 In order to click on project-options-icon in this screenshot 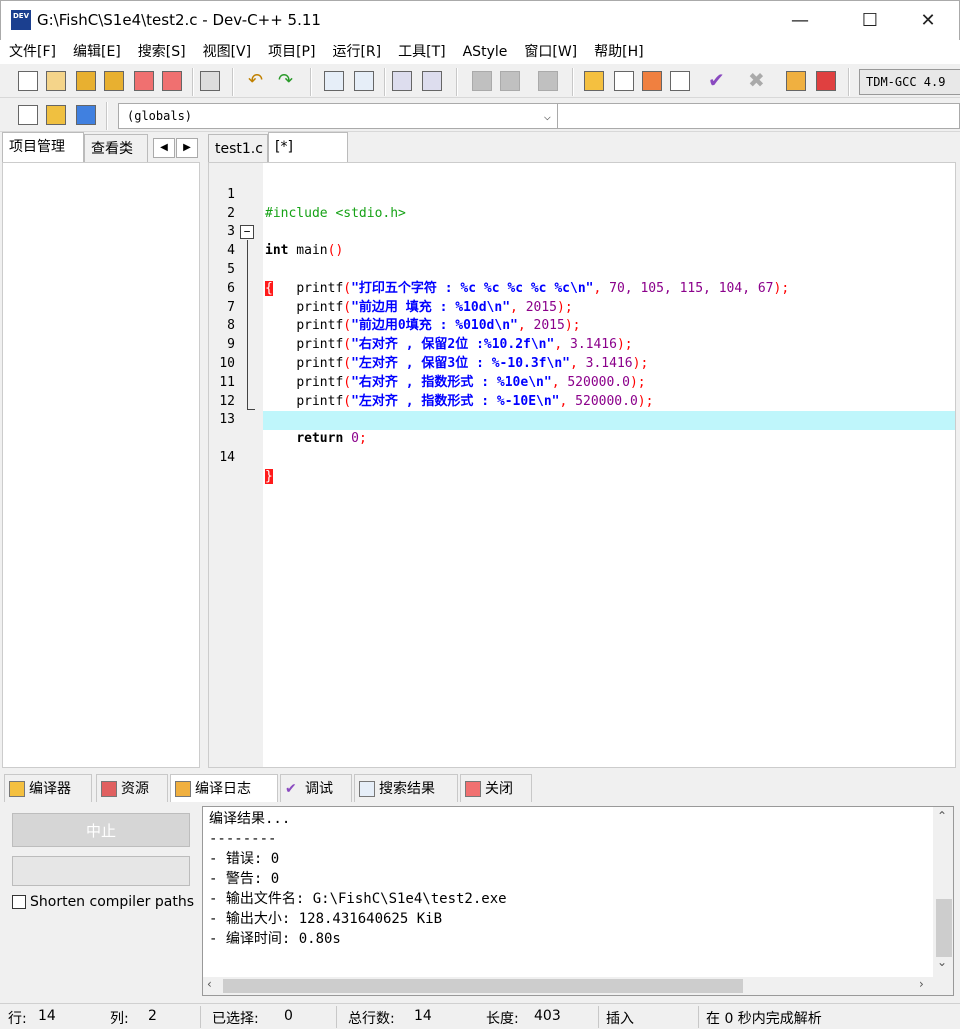, I will do `click(548, 81)`.